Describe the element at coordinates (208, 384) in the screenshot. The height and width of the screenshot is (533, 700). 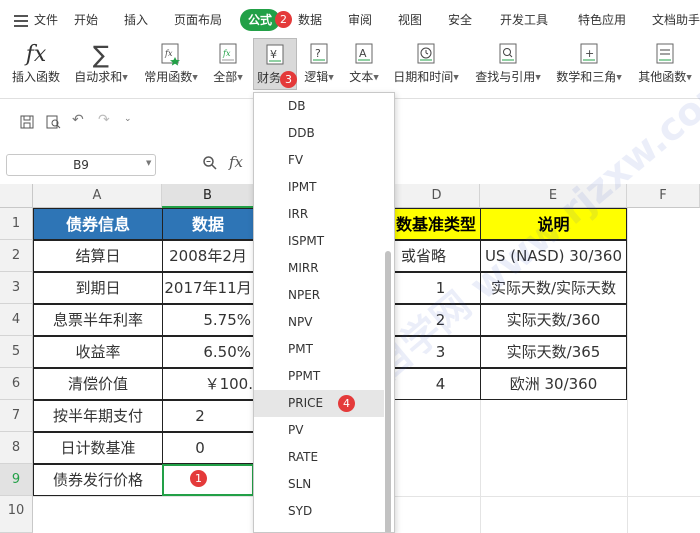
I see `cell-b6: ￥100.` at that location.